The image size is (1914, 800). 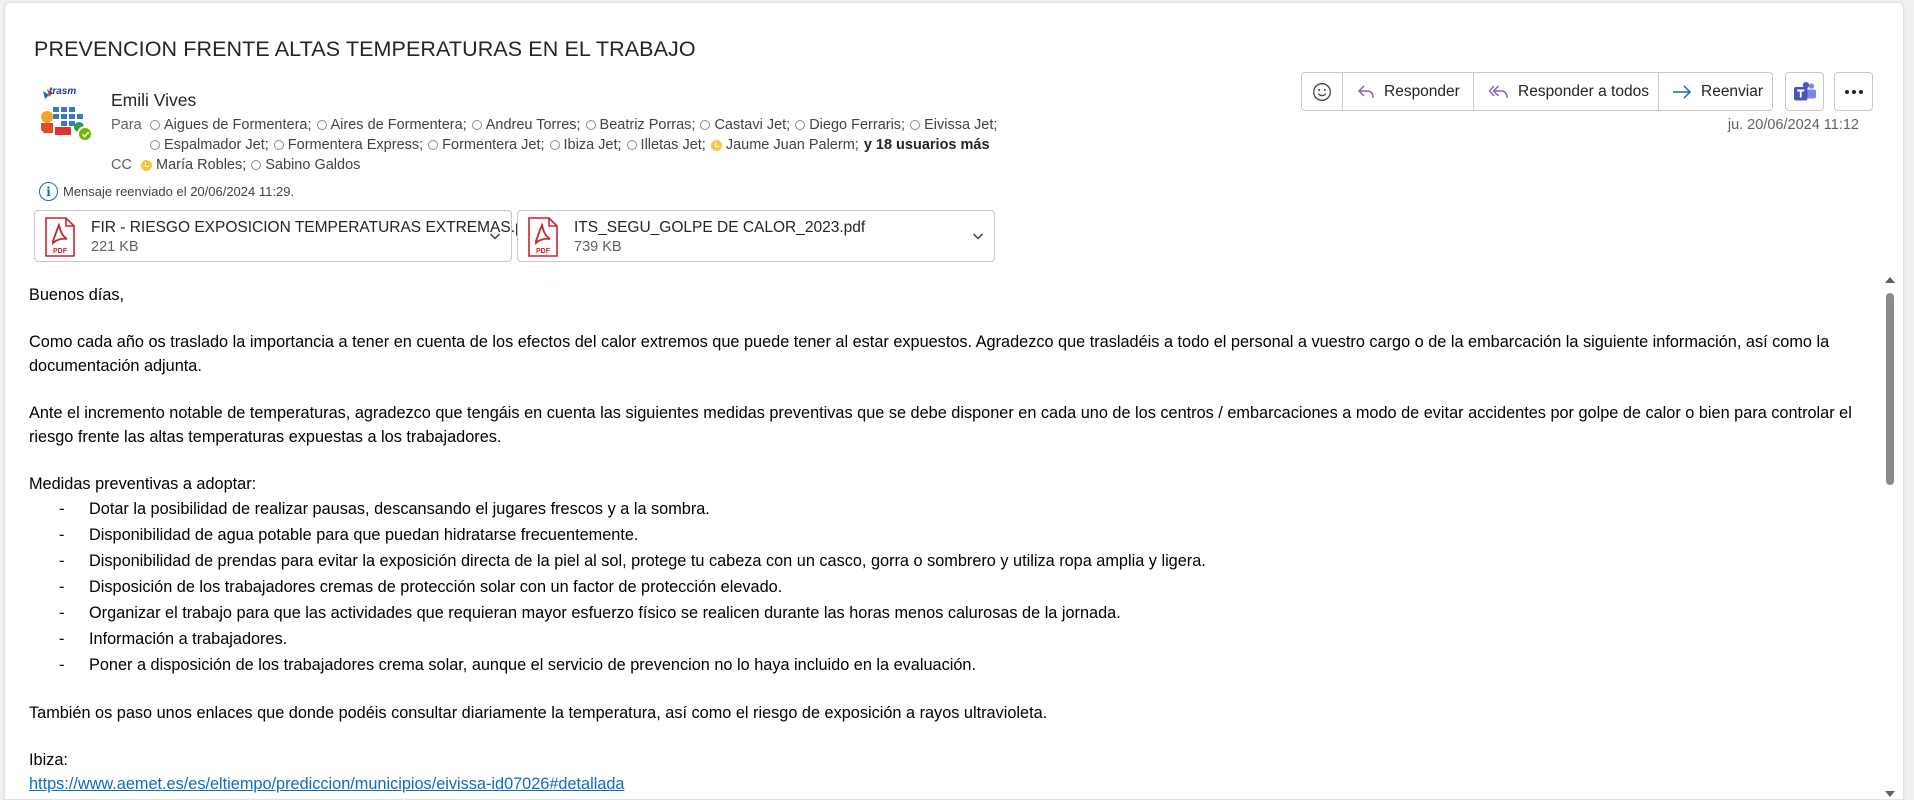 I want to click on reply-button: Responder, so click(x=1408, y=91).